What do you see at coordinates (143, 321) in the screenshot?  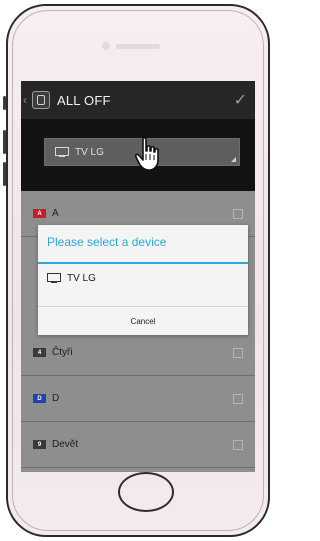 I see `cancel-button: Cancel` at bounding box center [143, 321].